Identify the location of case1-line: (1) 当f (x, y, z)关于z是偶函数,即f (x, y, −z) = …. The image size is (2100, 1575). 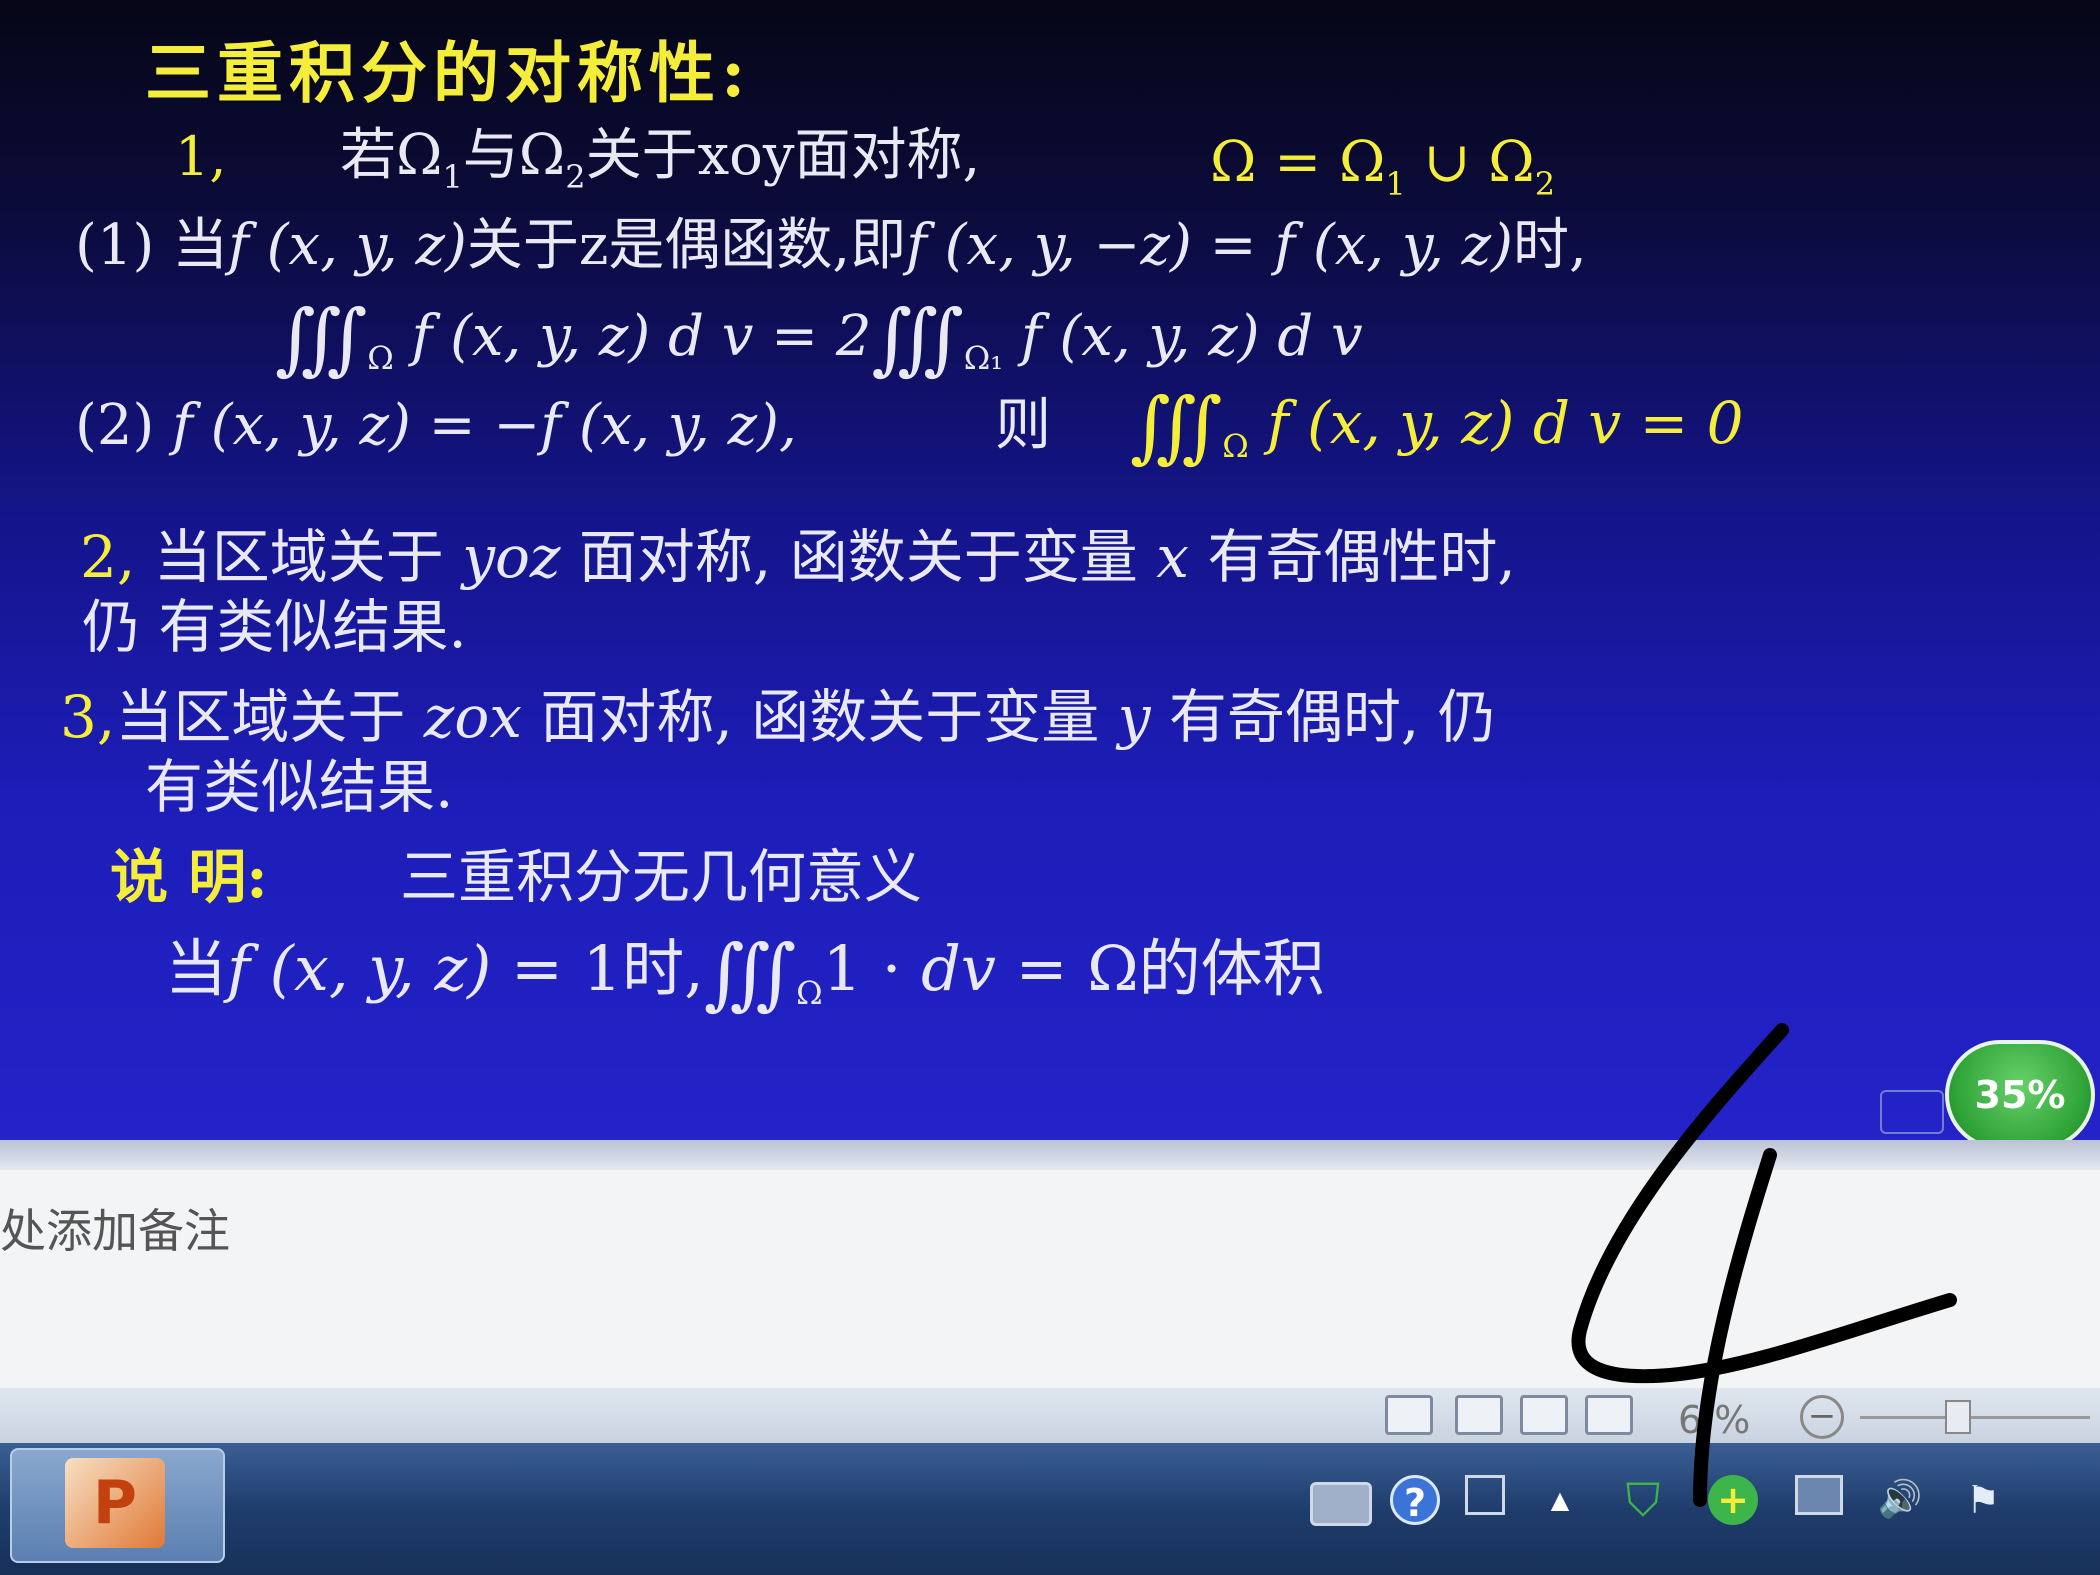
(831, 245).